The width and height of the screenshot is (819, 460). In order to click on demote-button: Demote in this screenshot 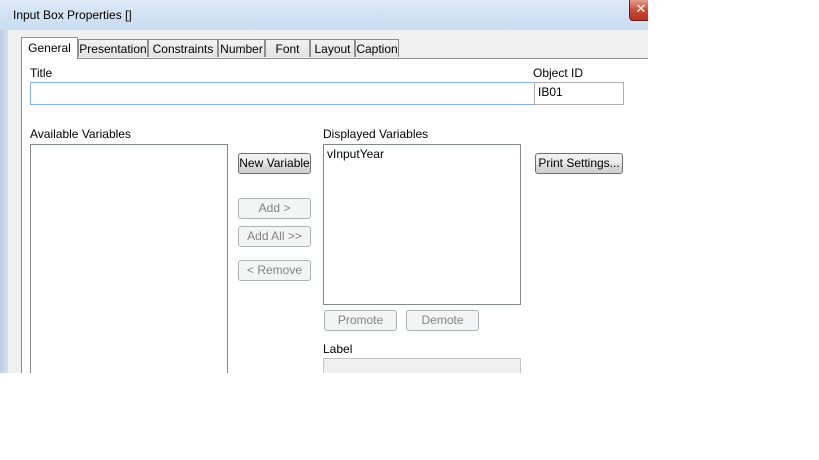, I will do `click(442, 320)`.